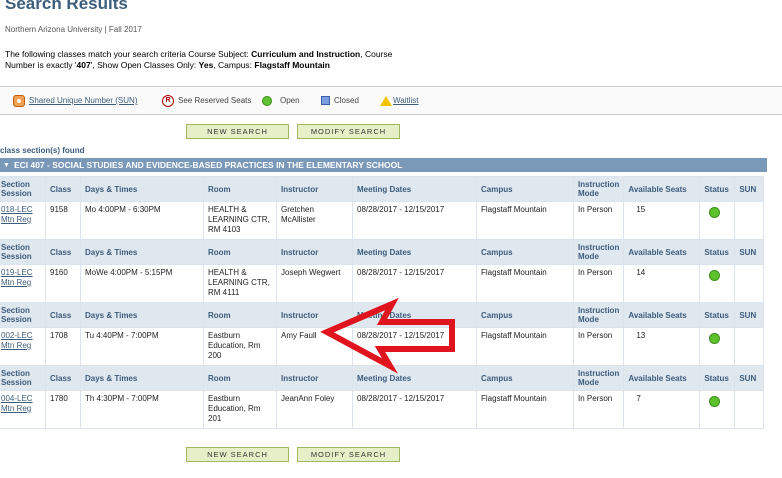 This screenshot has height=478, width=782. What do you see at coordinates (662, 189) in the screenshot?
I see `col-available-seats-header: Available Seats` at bounding box center [662, 189].